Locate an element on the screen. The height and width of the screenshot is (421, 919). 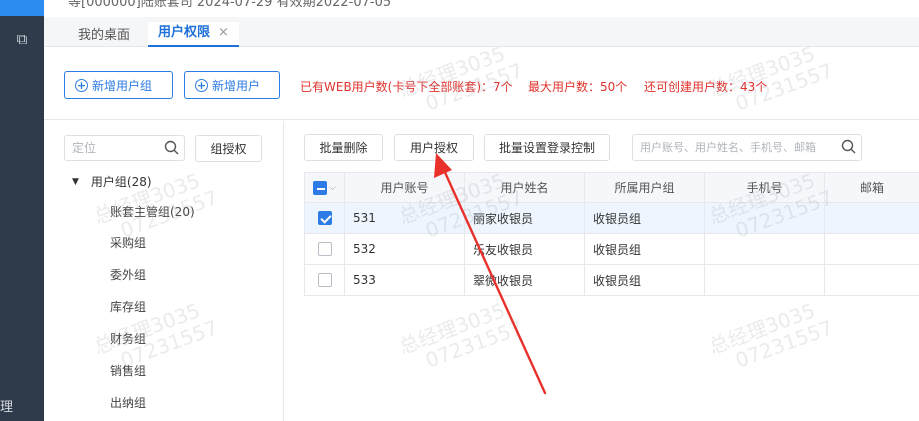
header-info: 等[000000]陆账套司 2024-07-29 有效期2022-07-05 is located at coordinates (230, 5).